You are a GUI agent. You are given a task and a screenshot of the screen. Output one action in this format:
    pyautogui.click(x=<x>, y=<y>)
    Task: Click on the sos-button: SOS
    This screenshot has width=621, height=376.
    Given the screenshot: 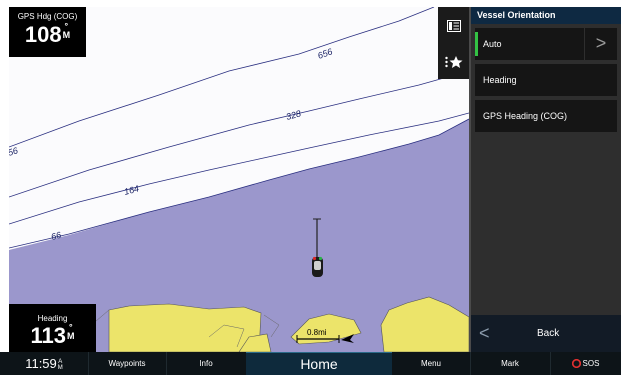 What is the action you would take?
    pyautogui.click(x=585, y=363)
    